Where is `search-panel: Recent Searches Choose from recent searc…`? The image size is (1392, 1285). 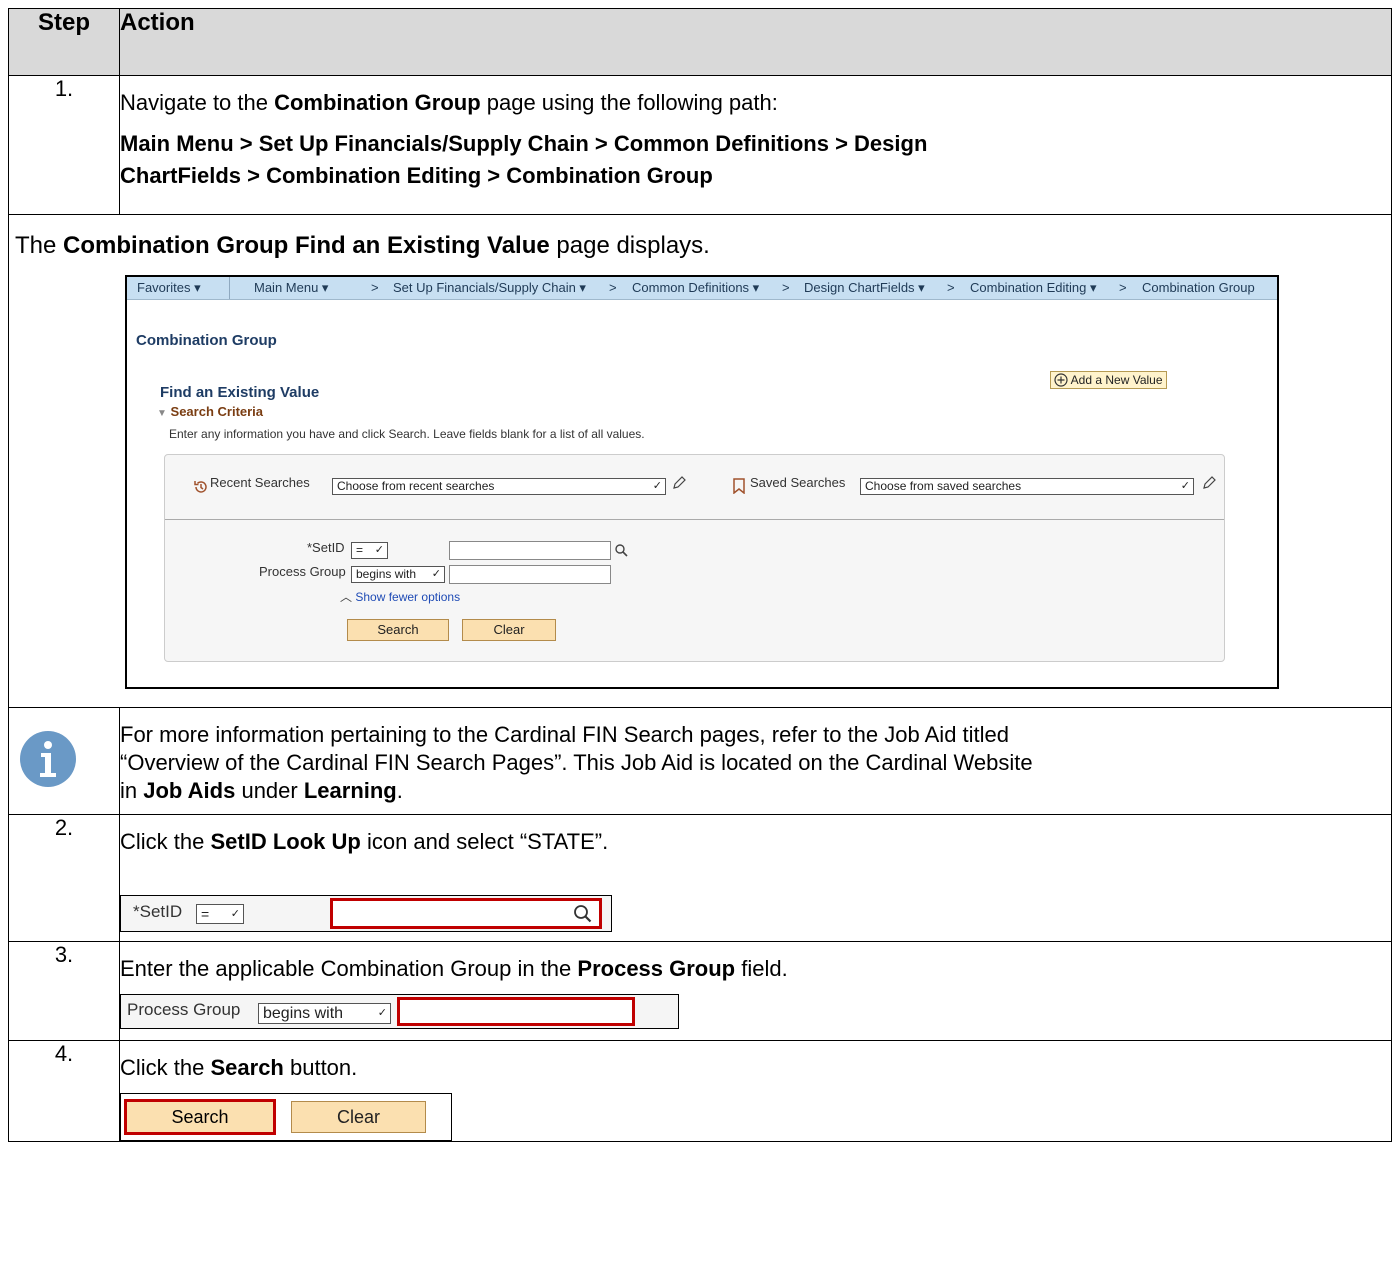 search-panel: Recent Searches Choose from recent searc… is located at coordinates (694, 558).